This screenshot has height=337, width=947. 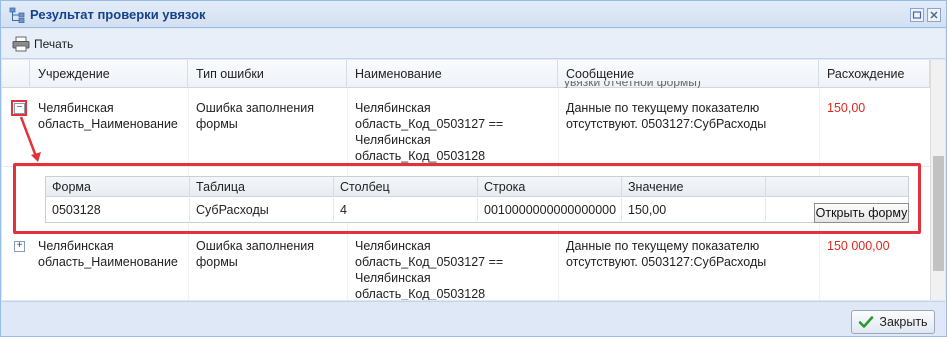 I want to click on close-label: Закрыть, so click(x=903, y=322).